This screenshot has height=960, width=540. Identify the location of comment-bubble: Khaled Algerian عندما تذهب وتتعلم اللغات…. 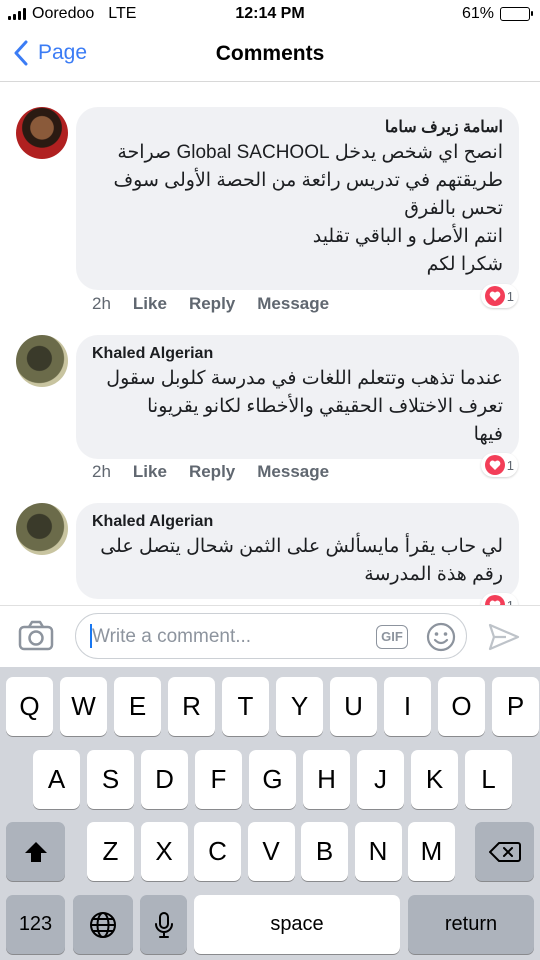
(297, 397).